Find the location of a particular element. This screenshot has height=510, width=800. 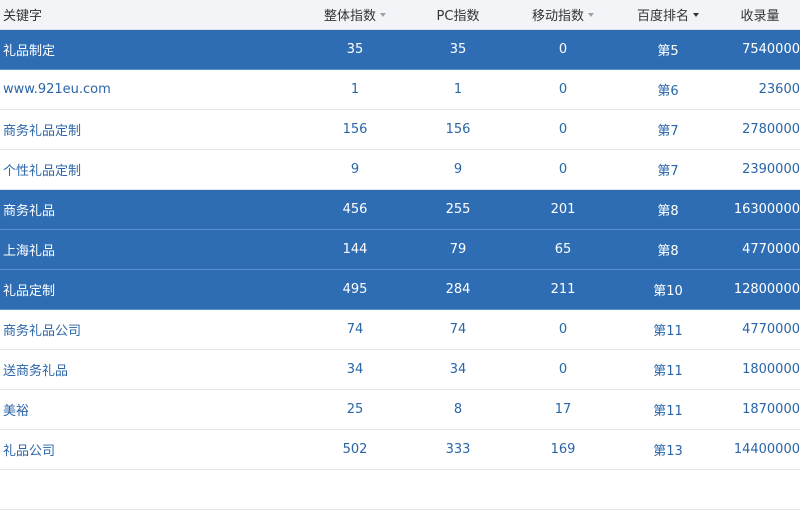

table-row-partial is located at coordinates (400, 490).